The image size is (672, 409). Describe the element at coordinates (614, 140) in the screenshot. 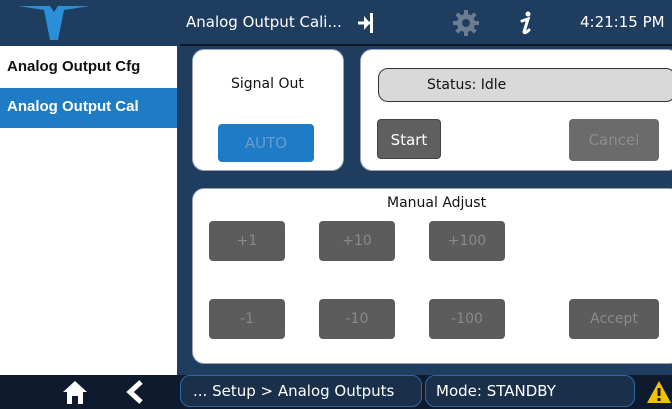

I see `cancel-button: Cancel` at that location.